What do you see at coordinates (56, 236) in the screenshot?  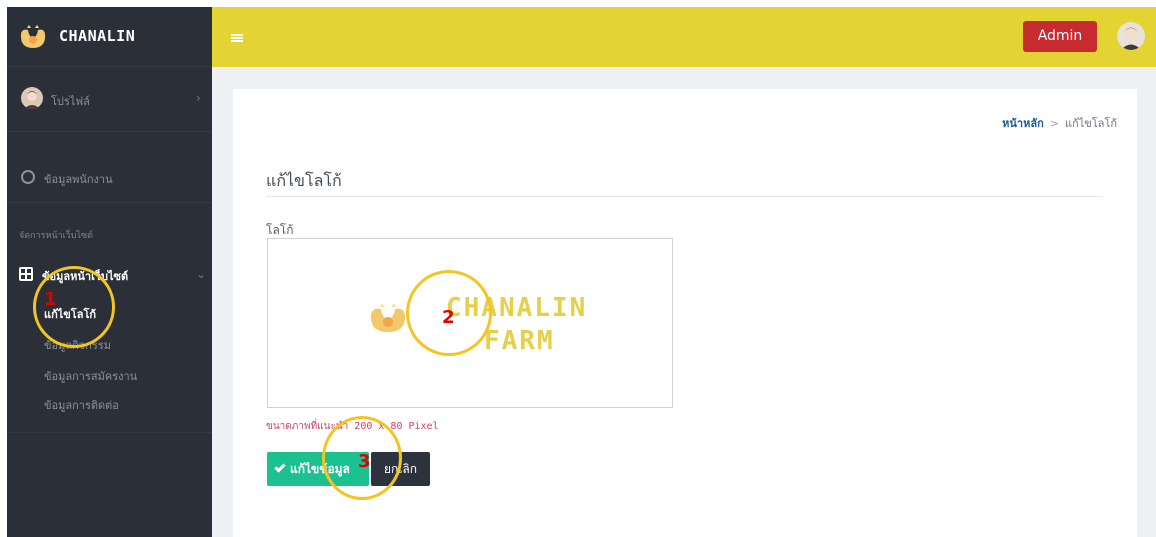 I see `sidebar-section-header: จัดการหน้าเว็บไซต์` at bounding box center [56, 236].